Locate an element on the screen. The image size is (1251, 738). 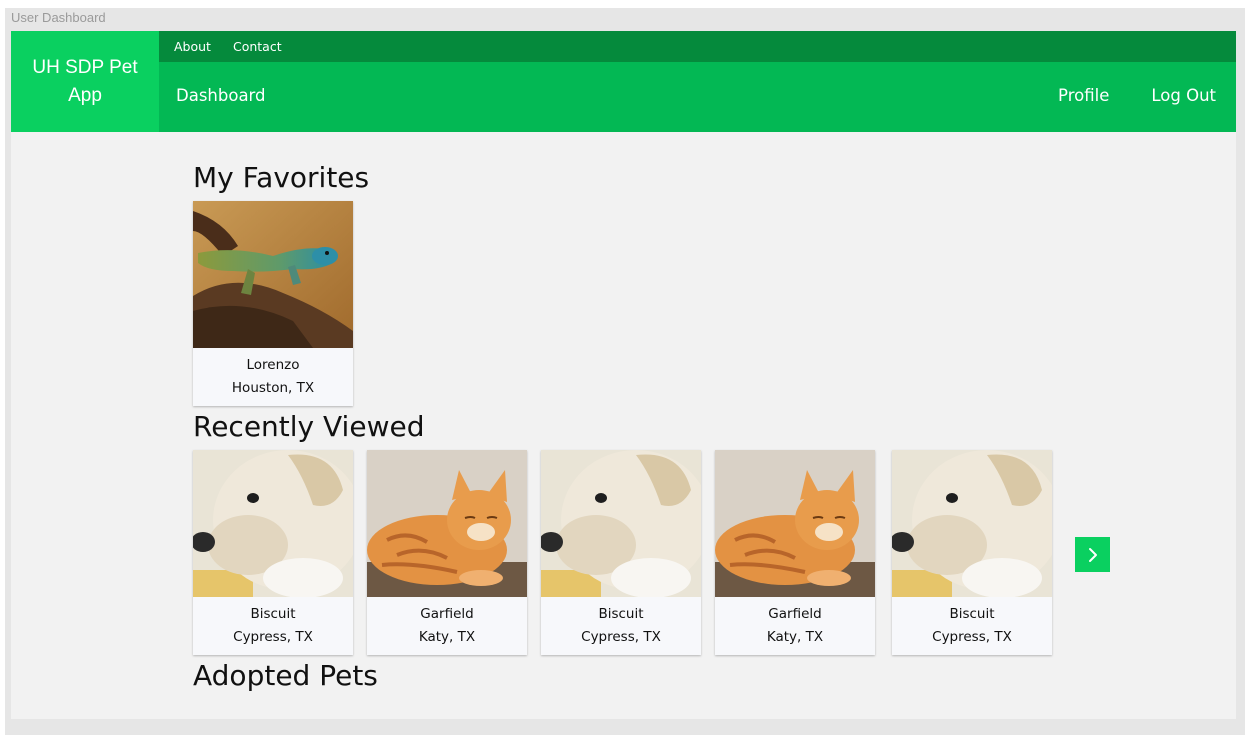
pet-photo-lizard is located at coordinates (273, 274).